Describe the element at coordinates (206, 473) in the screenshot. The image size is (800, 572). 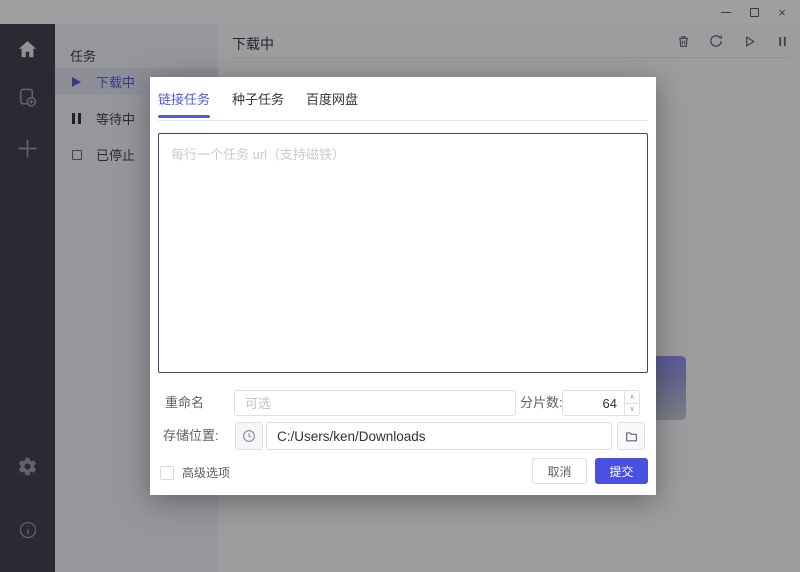
I see `advanced-options-label: 高级选项` at that location.